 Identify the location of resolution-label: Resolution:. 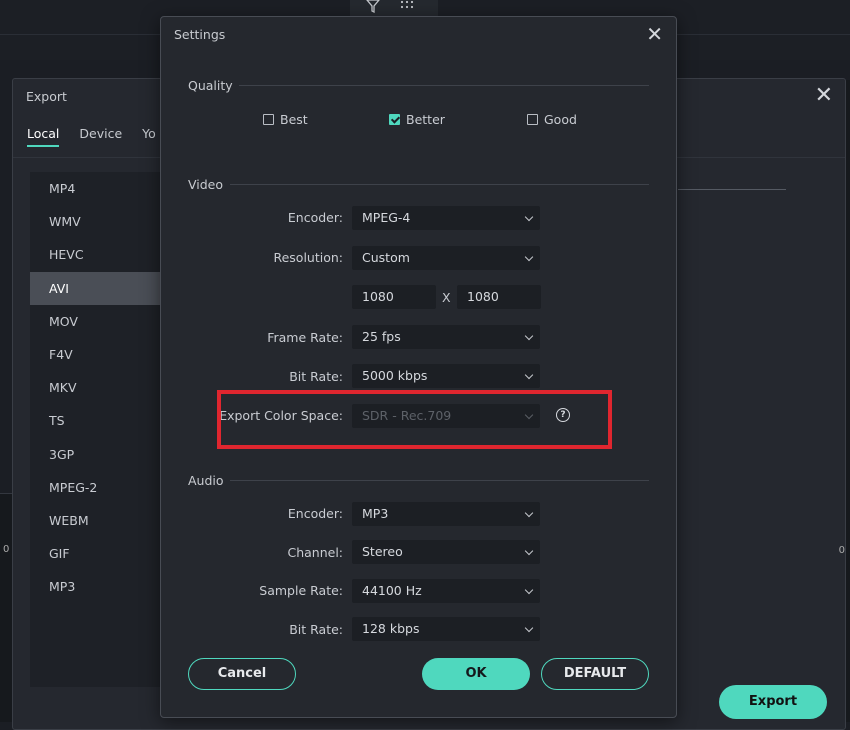
(308, 257).